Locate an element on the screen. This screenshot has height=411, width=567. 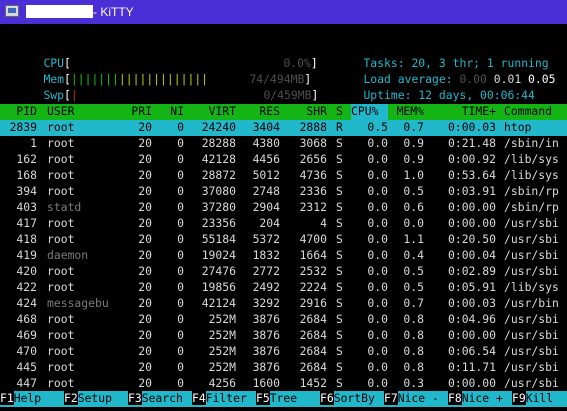
col-state: S is located at coordinates (339, 112).